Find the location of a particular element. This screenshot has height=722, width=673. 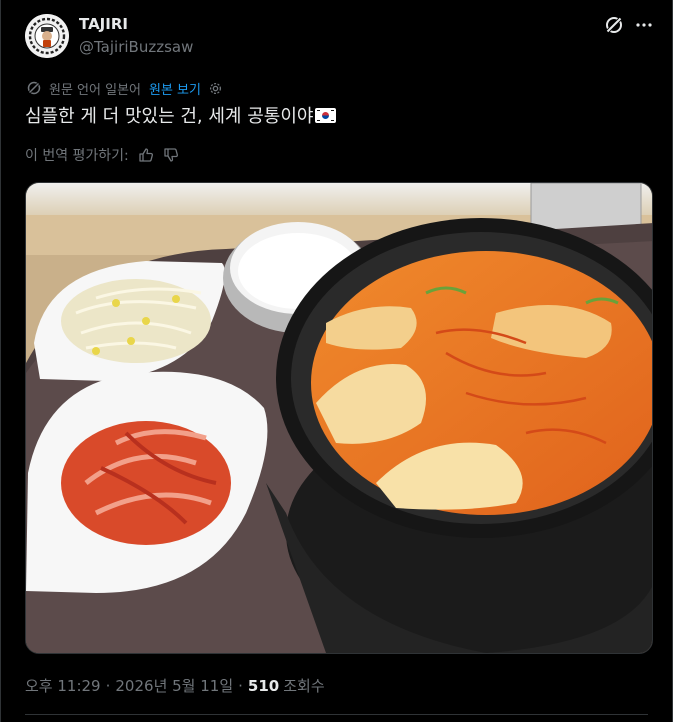

avatar-image is located at coordinates (47, 36).